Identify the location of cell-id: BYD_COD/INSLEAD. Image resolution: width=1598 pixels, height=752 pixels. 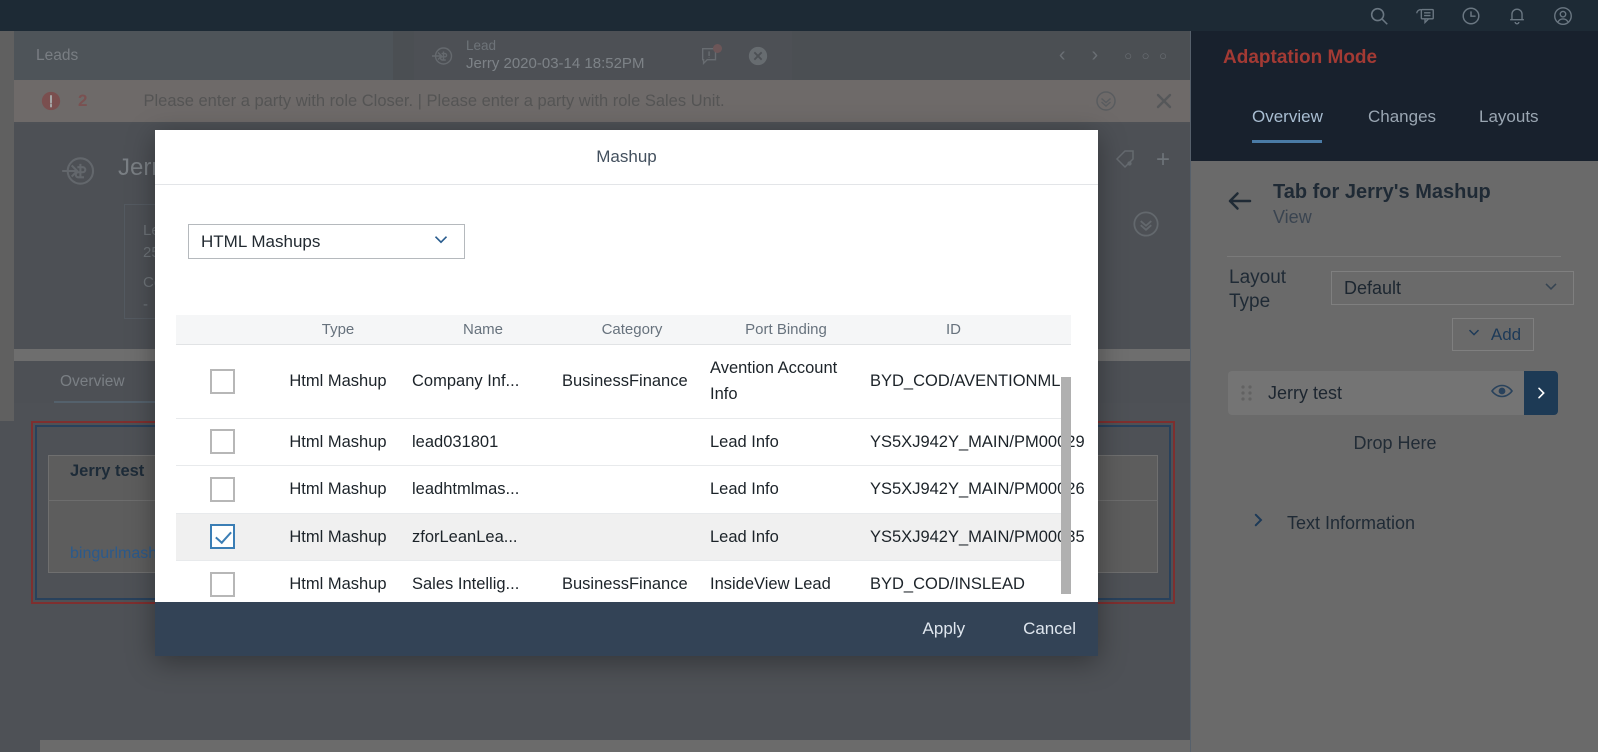
(947, 583).